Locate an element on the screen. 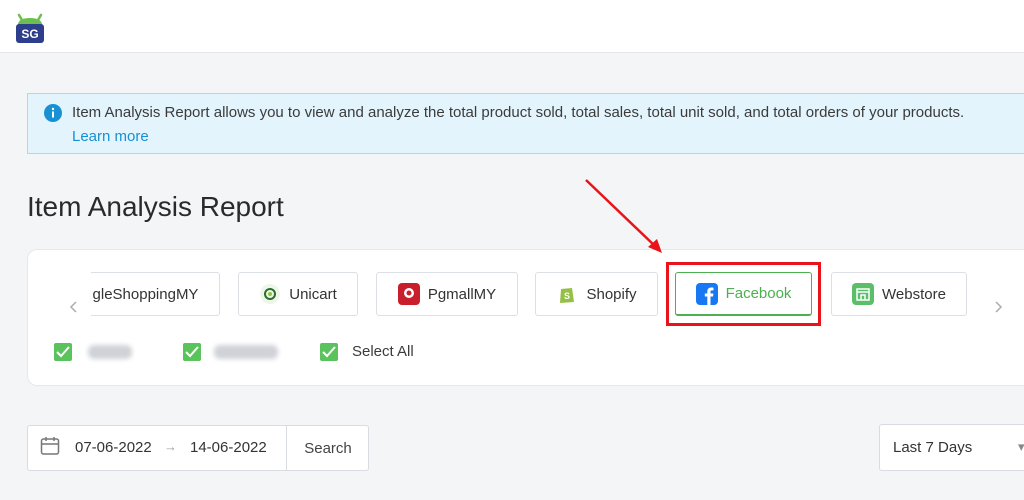 This screenshot has height=500, width=1024. channel-tab-shopify: S Shopify is located at coordinates (596, 294).